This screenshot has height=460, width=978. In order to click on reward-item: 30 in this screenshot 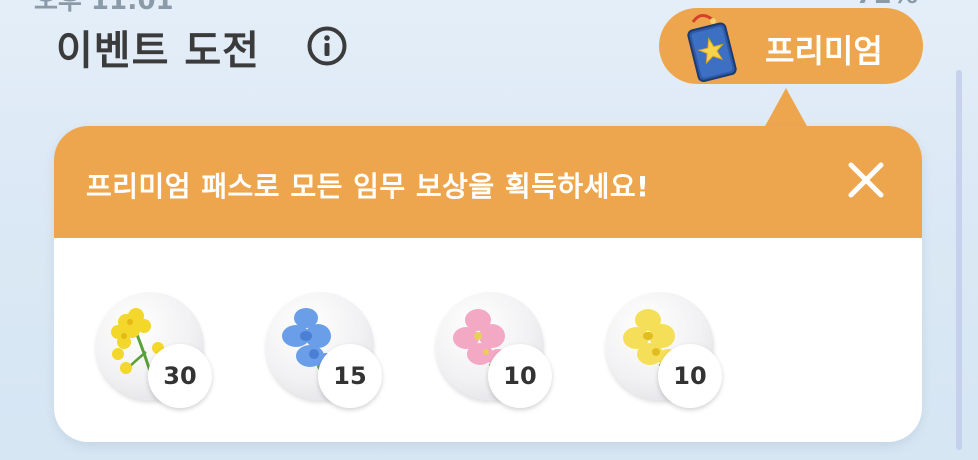, I will do `click(156, 348)`.